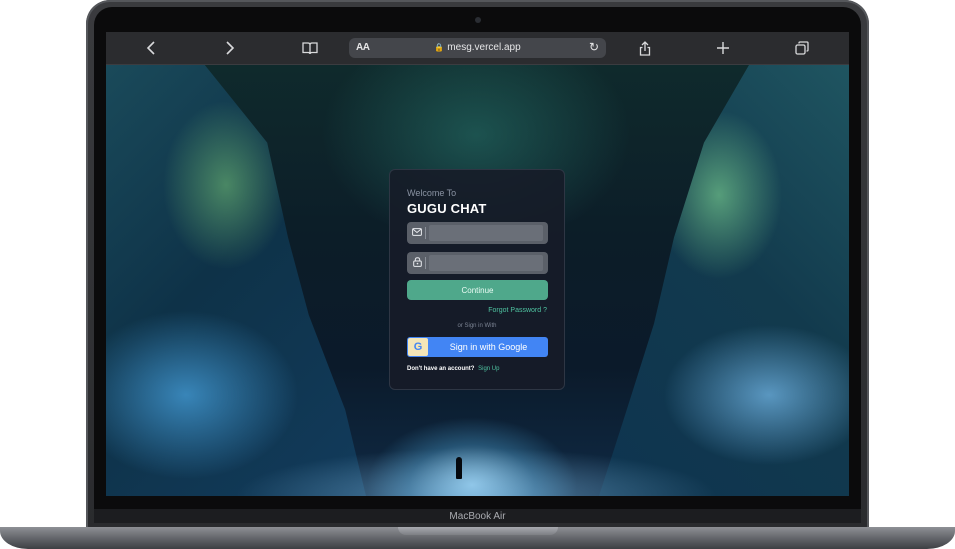 The image size is (955, 549). I want to click on camera-icon, so click(478, 20).